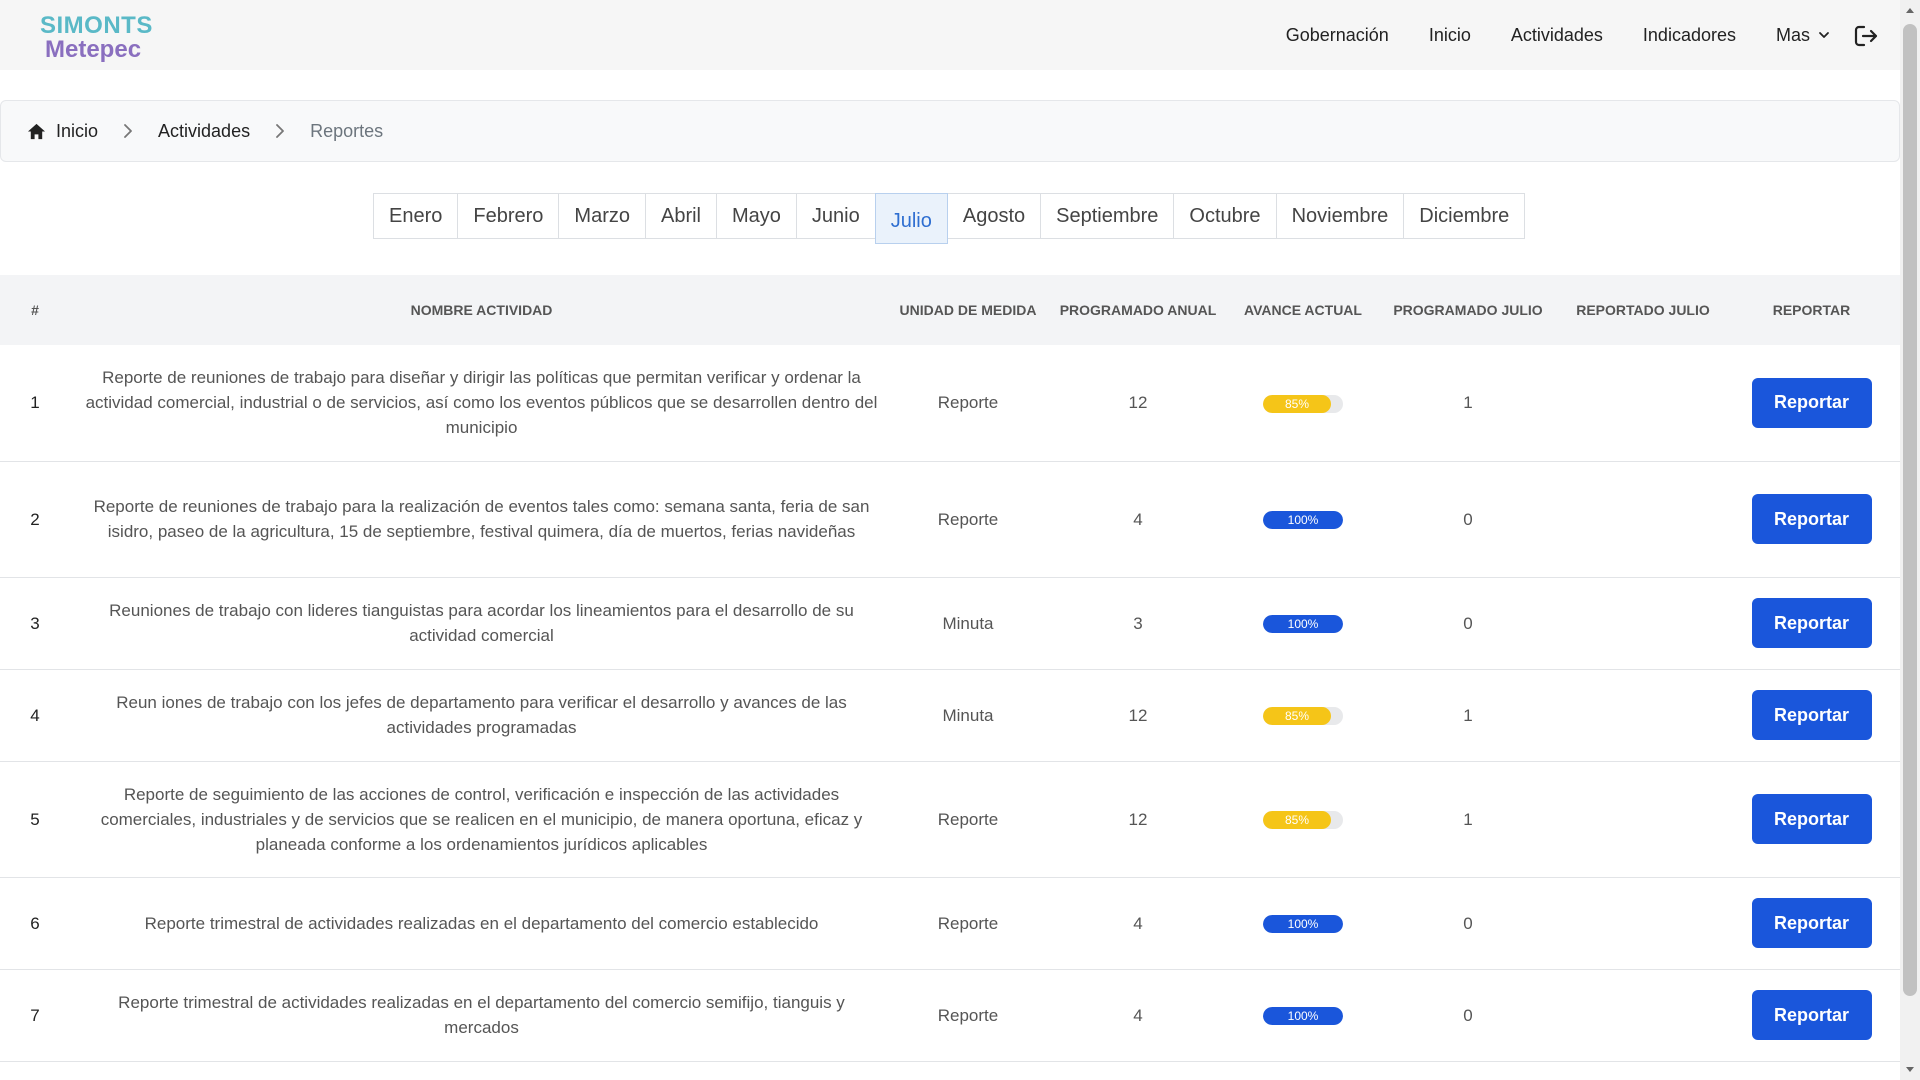 This screenshot has width=1920, height=1080. Describe the element at coordinates (1303, 310) in the screenshot. I see `header-progress: AVANCE ACTUAL` at that location.